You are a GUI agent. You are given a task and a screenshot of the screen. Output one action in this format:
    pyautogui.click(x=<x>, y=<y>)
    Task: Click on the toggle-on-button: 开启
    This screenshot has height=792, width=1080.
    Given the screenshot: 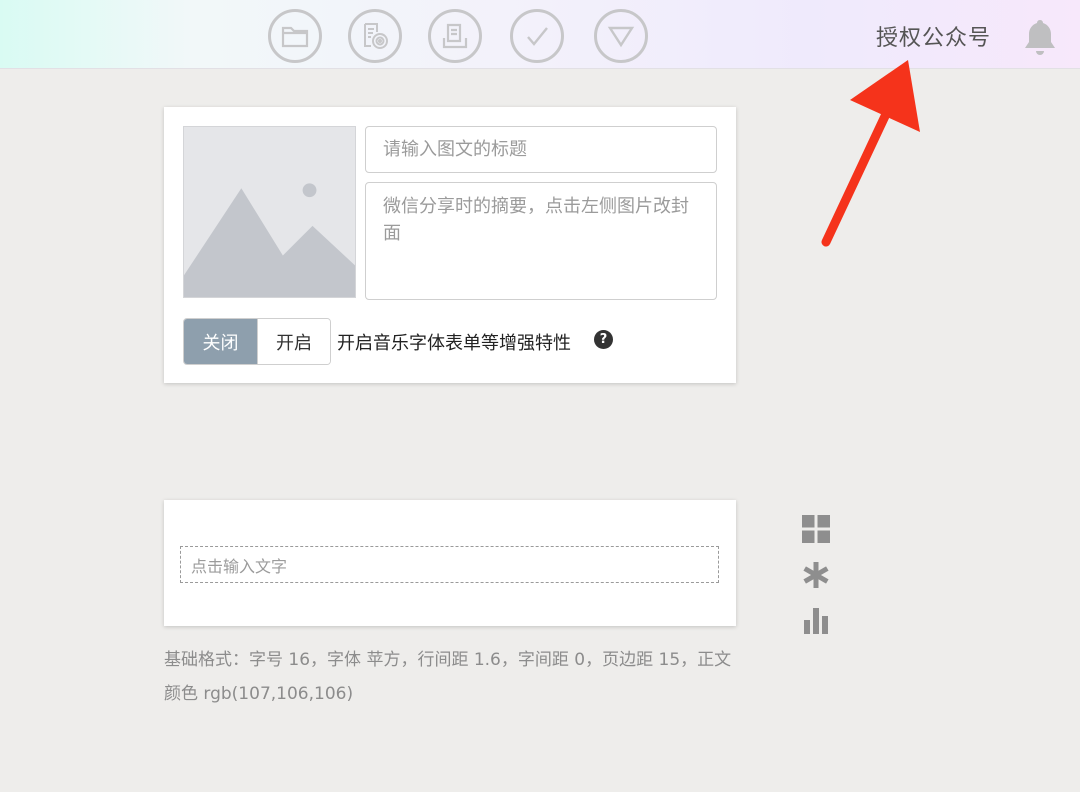 What is the action you would take?
    pyautogui.click(x=293, y=341)
    